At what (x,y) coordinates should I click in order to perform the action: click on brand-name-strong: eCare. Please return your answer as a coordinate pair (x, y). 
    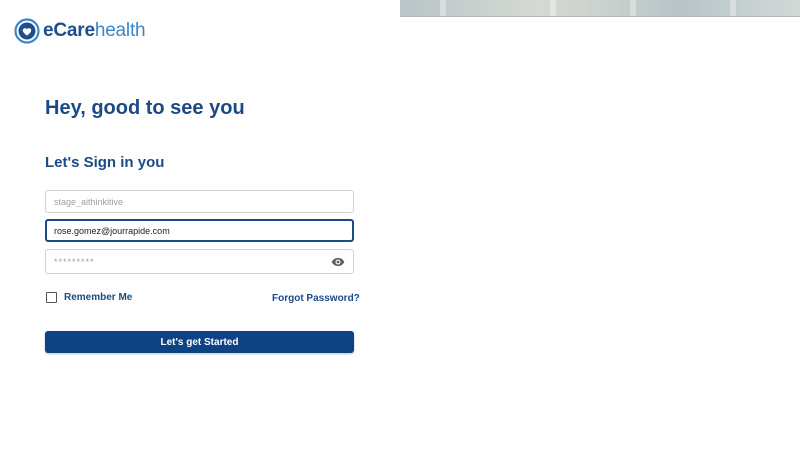
    Looking at the image, I should click on (69, 30).